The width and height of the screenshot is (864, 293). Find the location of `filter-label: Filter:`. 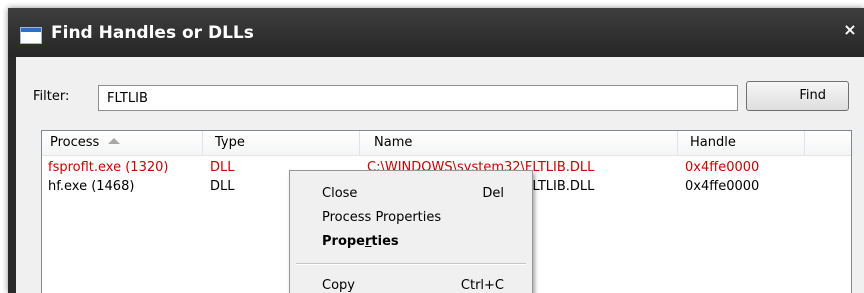

filter-label: Filter: is located at coordinates (51, 96).